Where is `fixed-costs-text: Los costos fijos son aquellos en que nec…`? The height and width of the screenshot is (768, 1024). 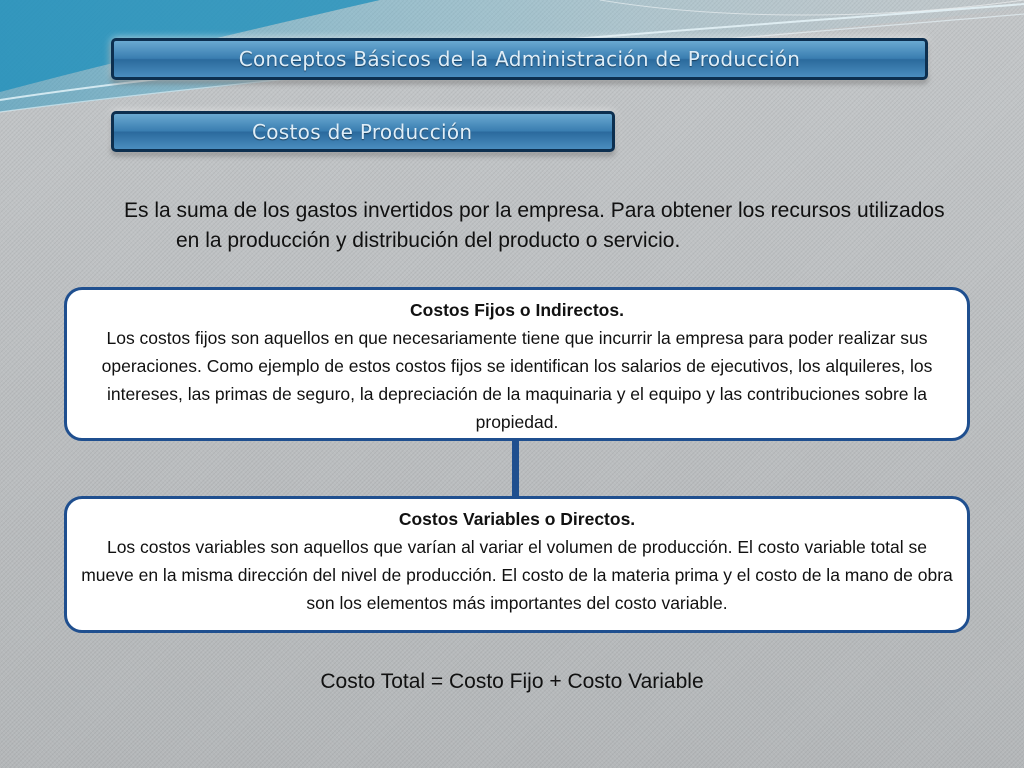 fixed-costs-text: Los costos fijos son aquellos en que nec… is located at coordinates (517, 380).